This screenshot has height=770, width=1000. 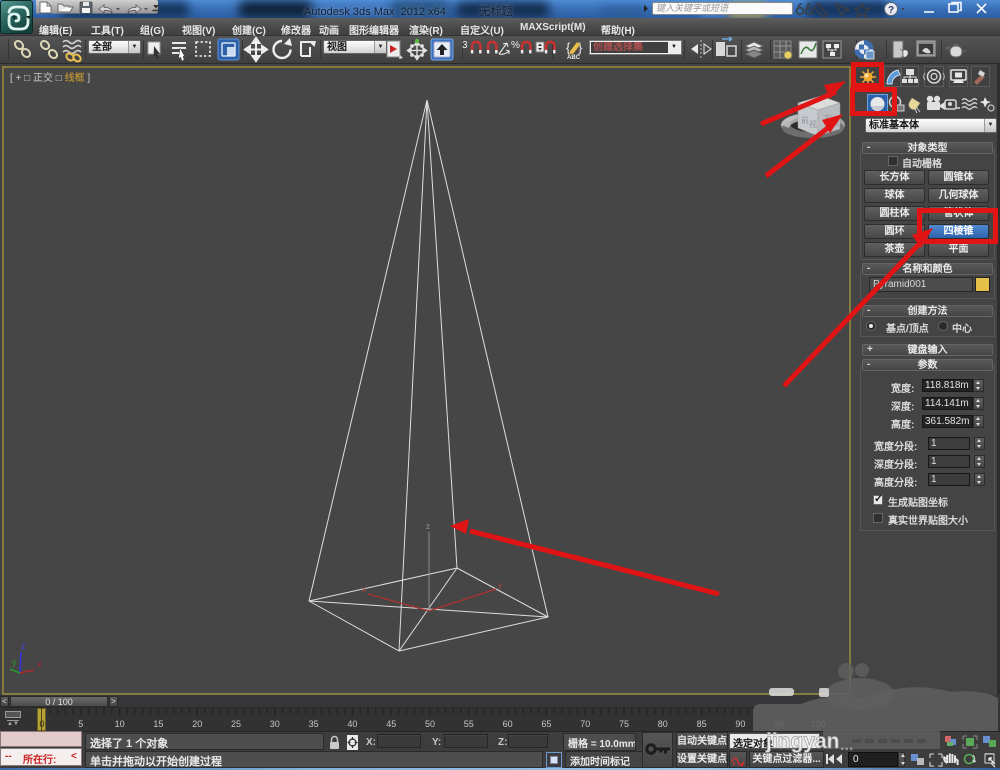 What do you see at coordinates (469, 724) in the screenshot?
I see `svg-text: 55` at bounding box center [469, 724].